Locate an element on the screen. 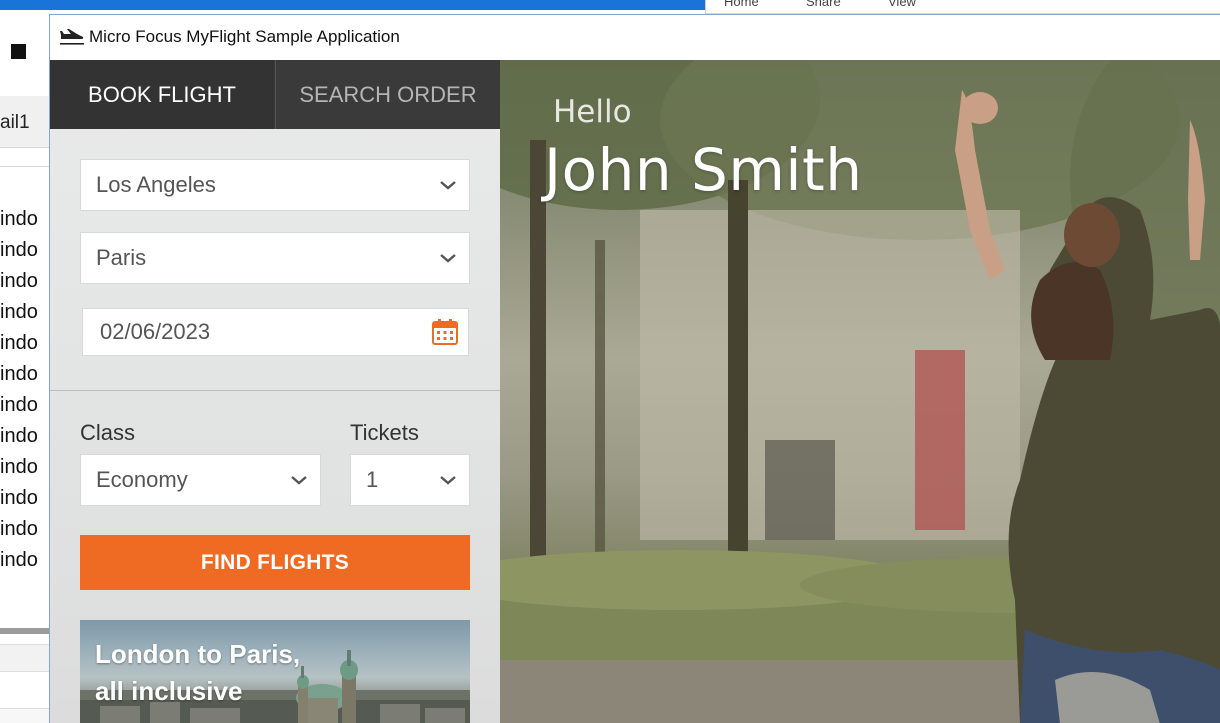  stop-icon is located at coordinates (18, 51).